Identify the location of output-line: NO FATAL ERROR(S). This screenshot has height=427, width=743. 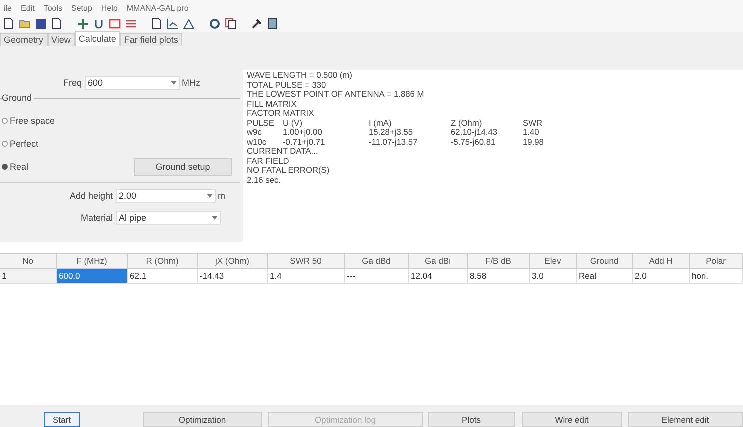
(289, 171).